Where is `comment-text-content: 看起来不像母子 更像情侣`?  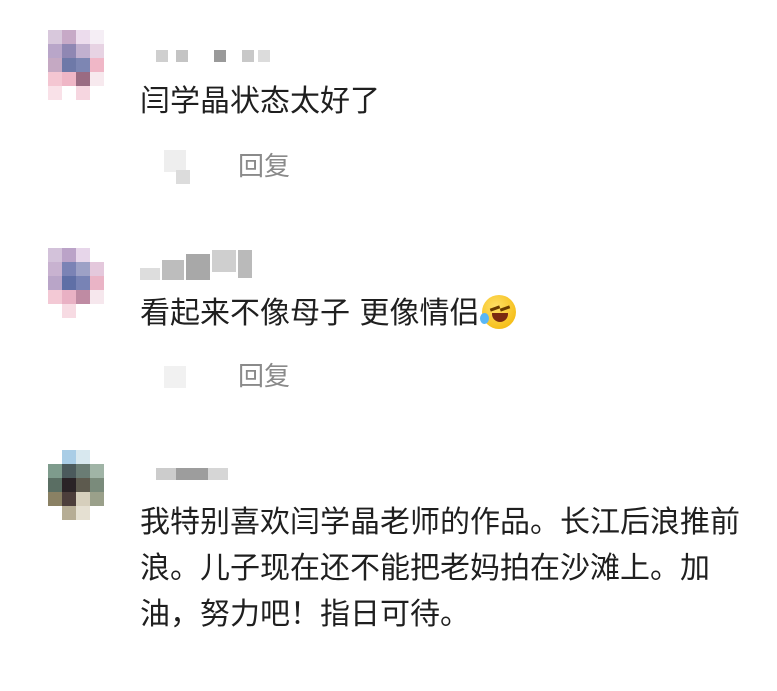 comment-text-content: 看起来不像母子 更像情侣 is located at coordinates (310, 313).